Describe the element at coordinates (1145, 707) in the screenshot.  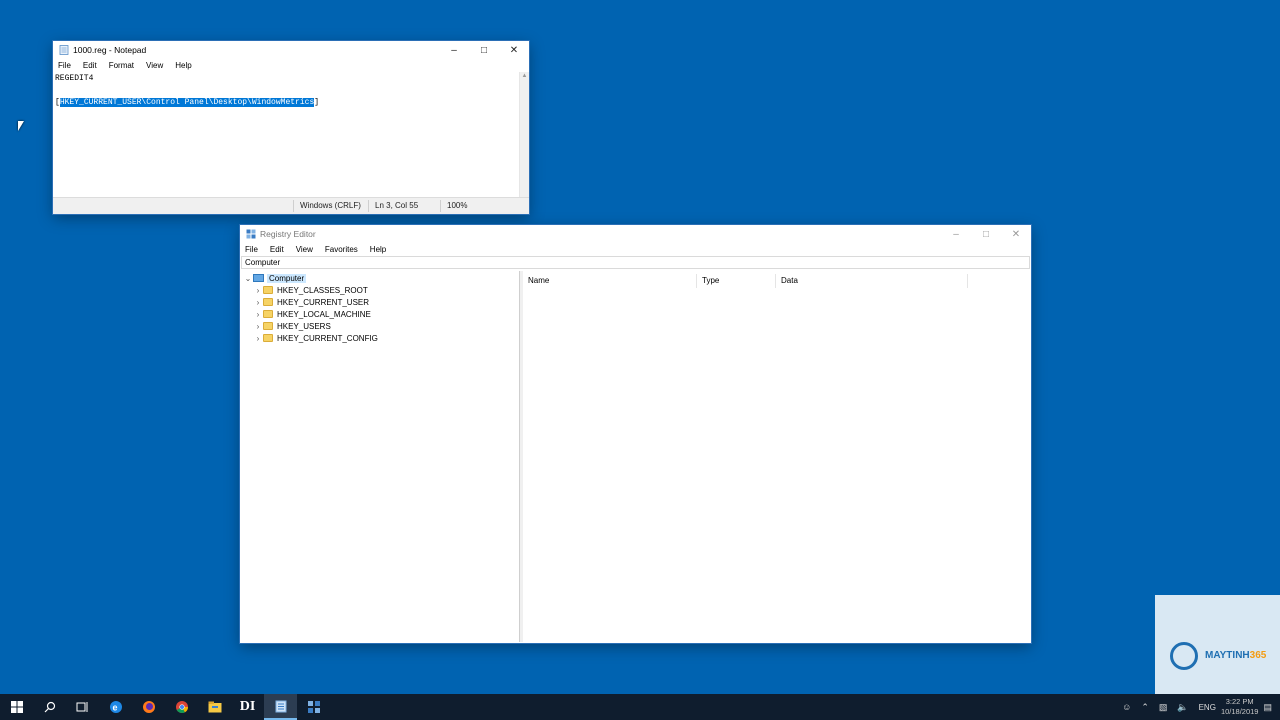
I see `chevron-up-icon: ⌃` at that location.